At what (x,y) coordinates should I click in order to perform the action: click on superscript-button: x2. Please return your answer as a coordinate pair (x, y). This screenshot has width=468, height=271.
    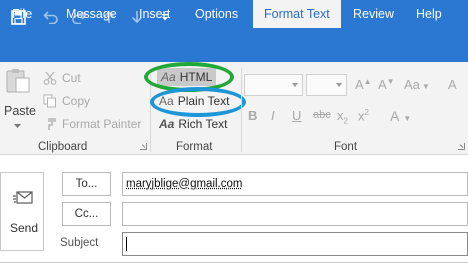
    Looking at the image, I should click on (363, 115).